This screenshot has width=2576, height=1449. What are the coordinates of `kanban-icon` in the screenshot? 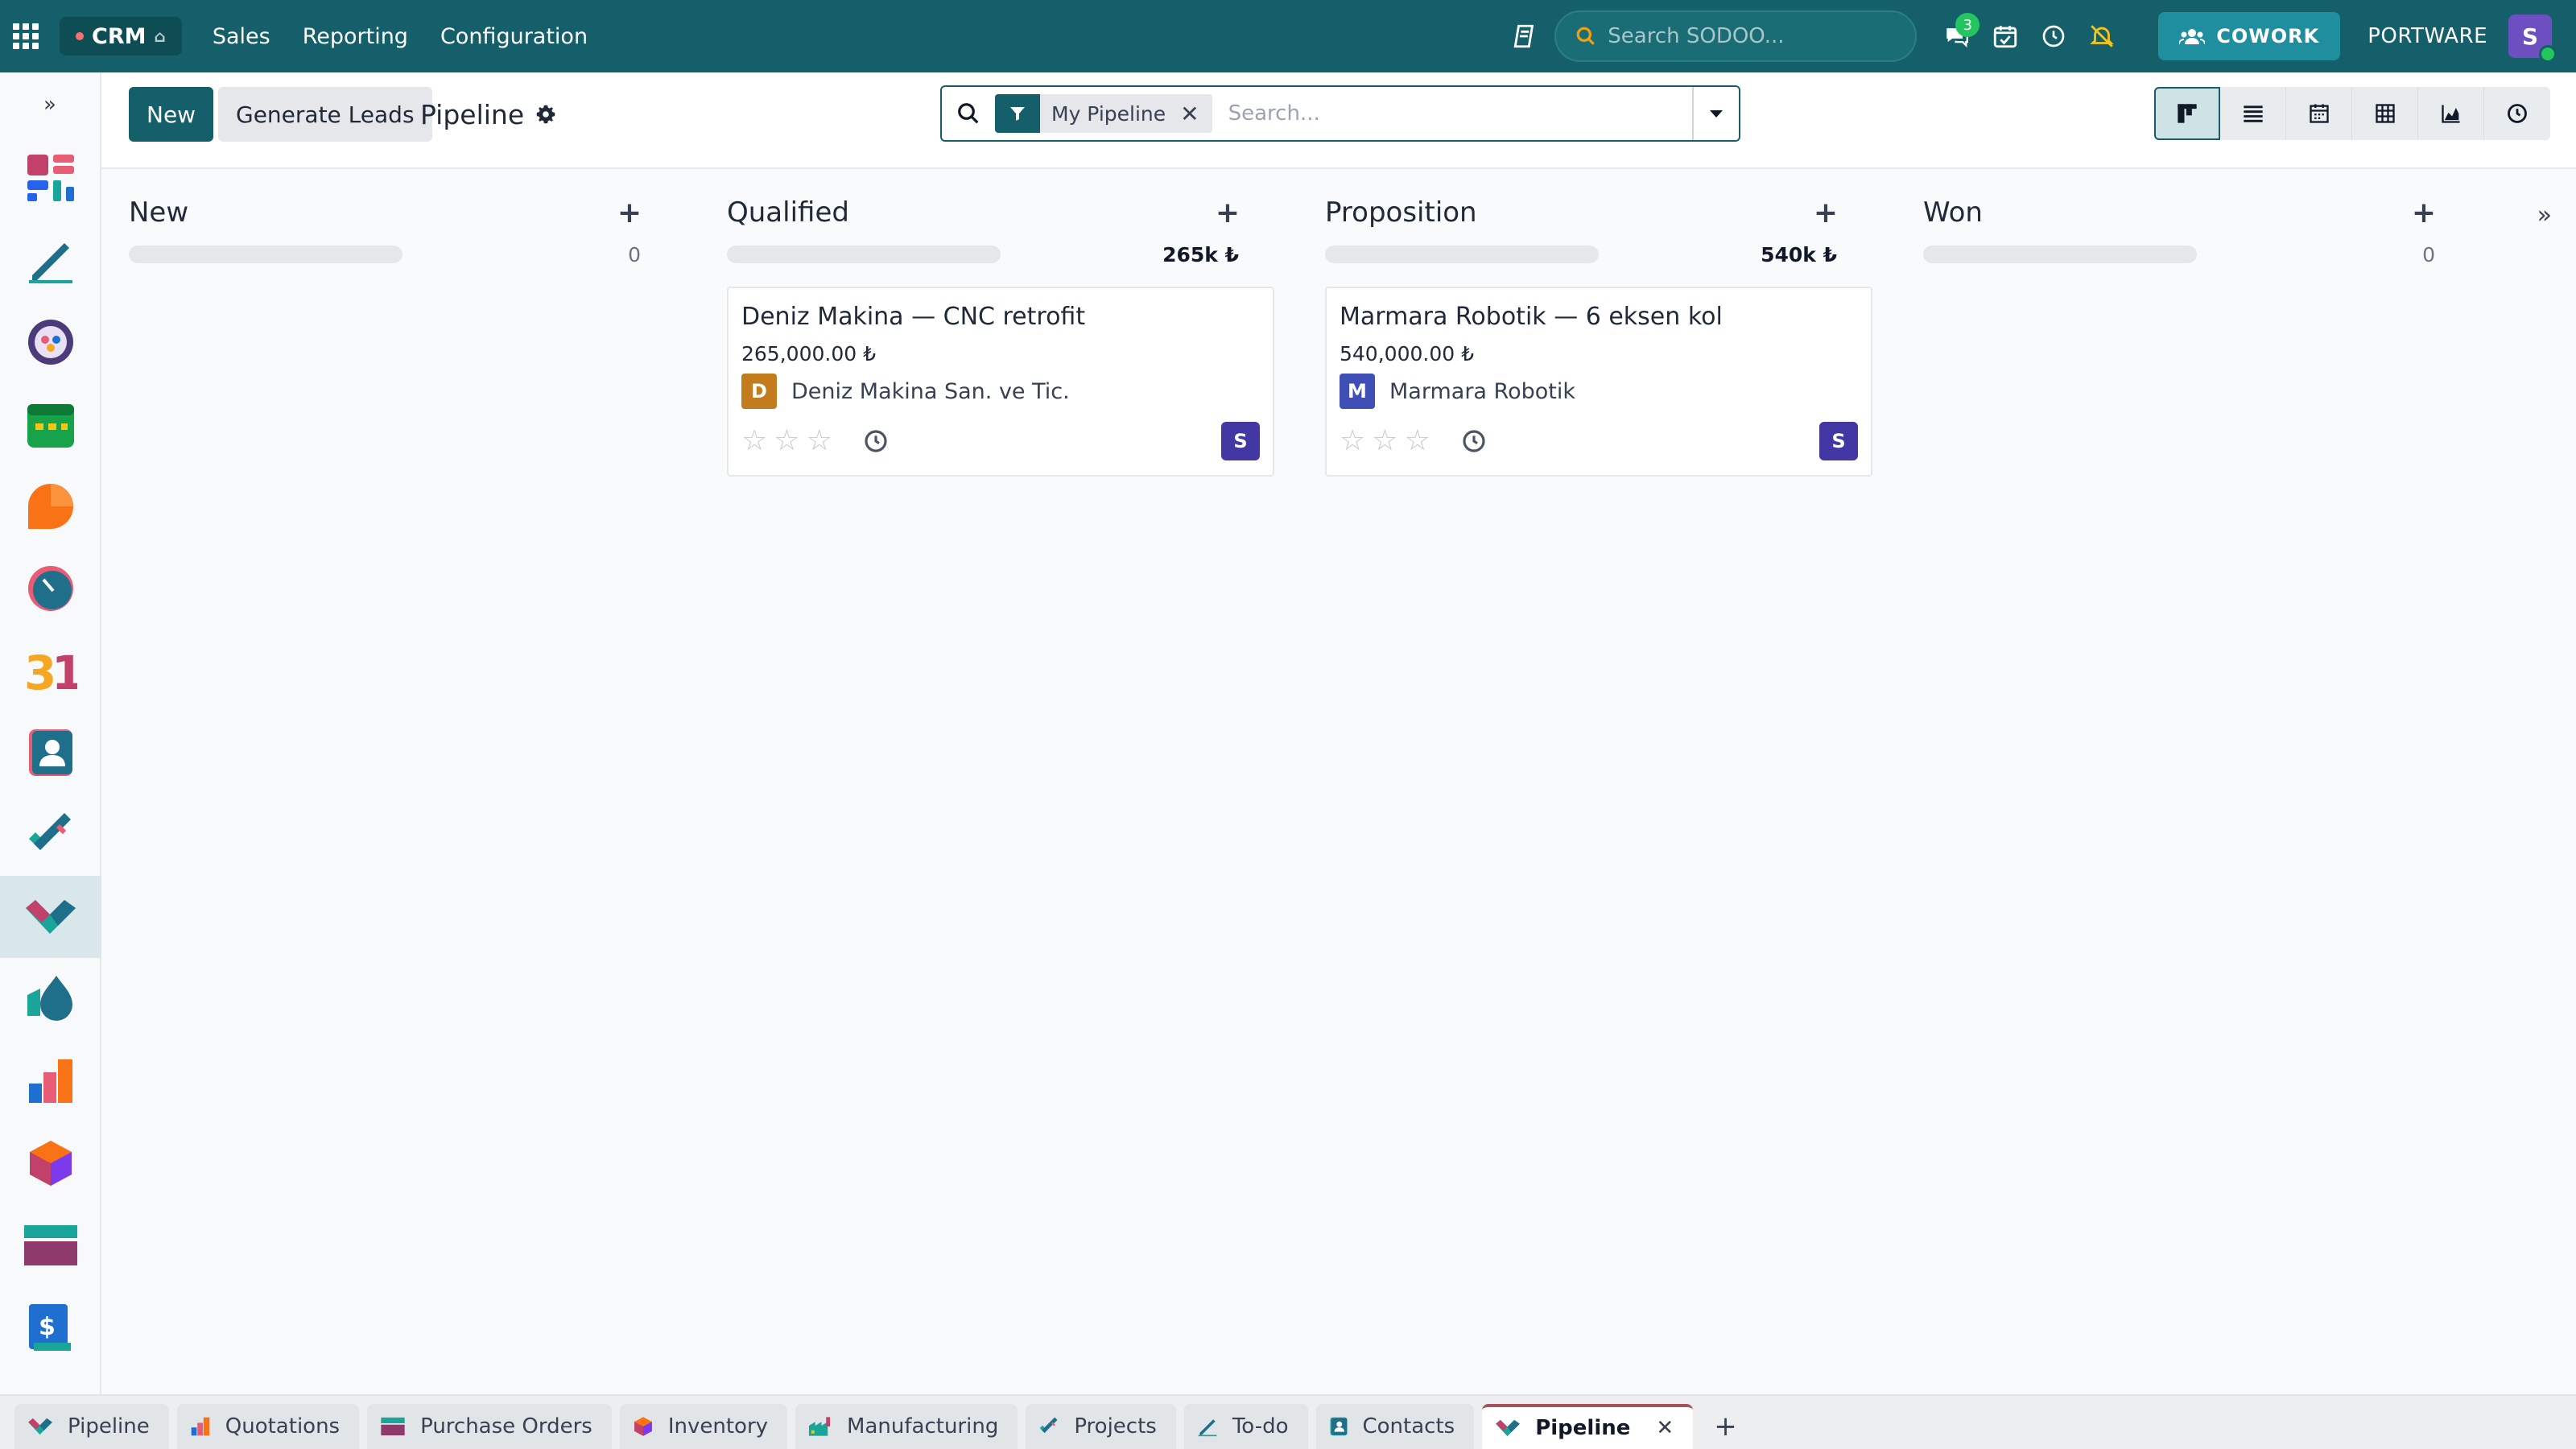 It's located at (2187, 113).